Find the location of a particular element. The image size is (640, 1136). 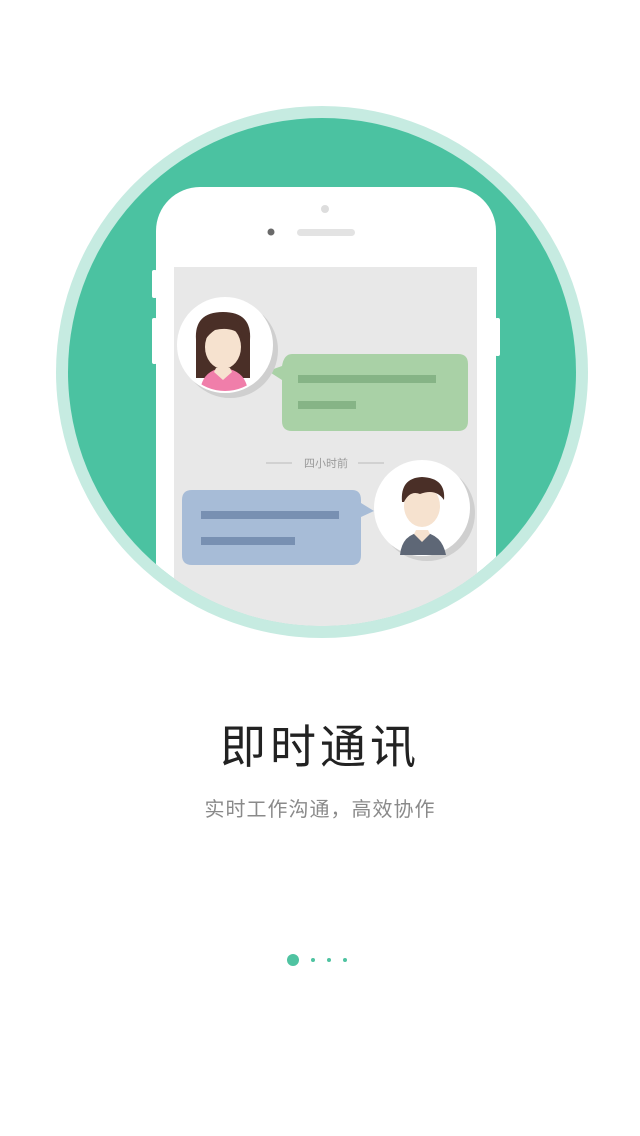

phone-camera is located at coordinates (271, 232).